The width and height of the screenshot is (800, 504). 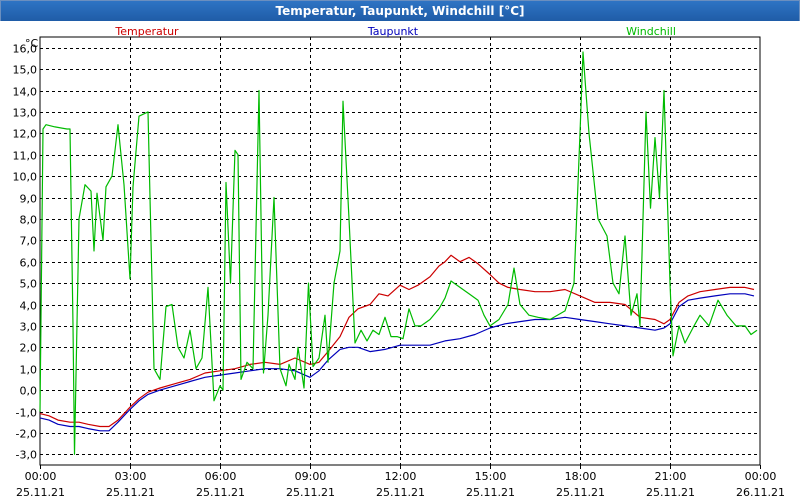 What do you see at coordinates (311, 476) in the screenshot?
I see `x-tick-time-label: 09:00` at bounding box center [311, 476].